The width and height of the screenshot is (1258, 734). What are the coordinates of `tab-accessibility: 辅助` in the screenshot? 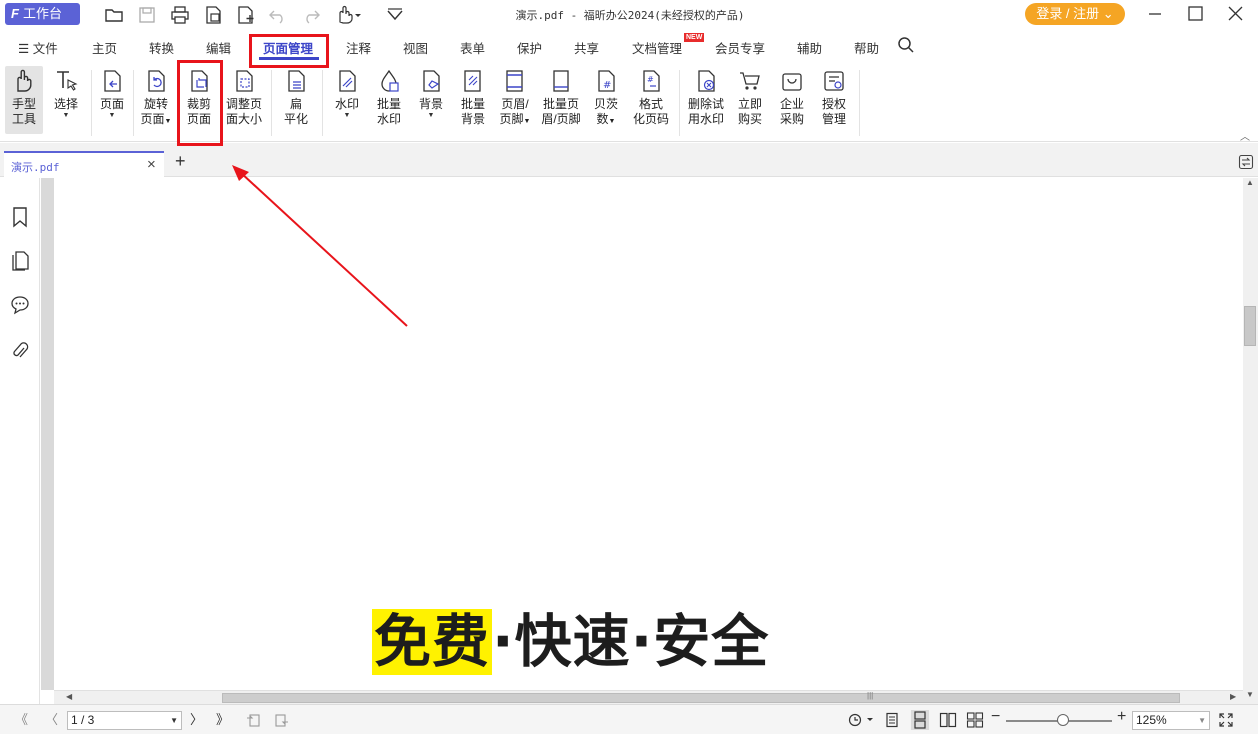 It's located at (809, 47).